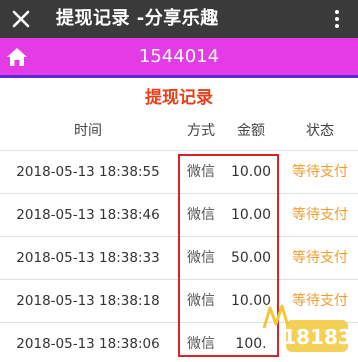 The width and height of the screenshot is (358, 362). I want to click on user-bar: 1544014, so click(179, 58).